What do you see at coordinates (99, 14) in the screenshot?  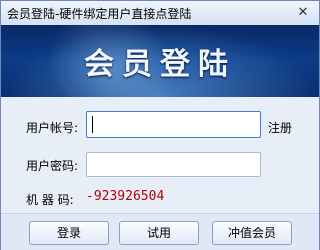 I see `window-title: 会员登陆-硬件绑定用户直接点登陆` at bounding box center [99, 14].